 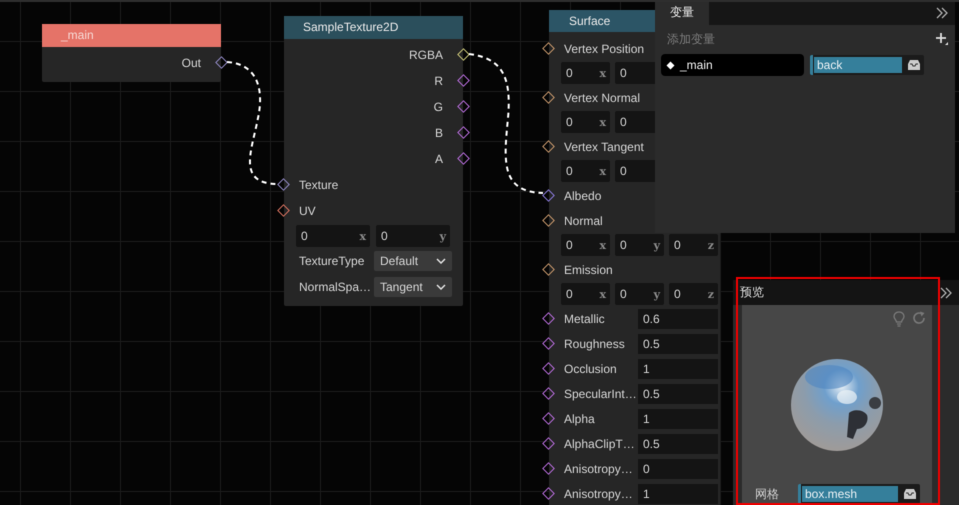 I want to click on add-variable-label: 添加变量, so click(x=691, y=39).